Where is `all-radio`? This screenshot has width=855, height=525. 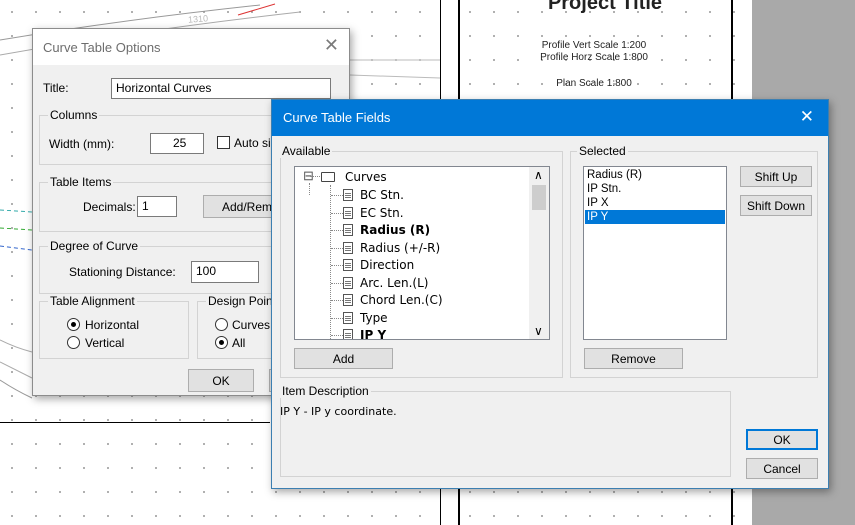 all-radio is located at coordinates (221, 342).